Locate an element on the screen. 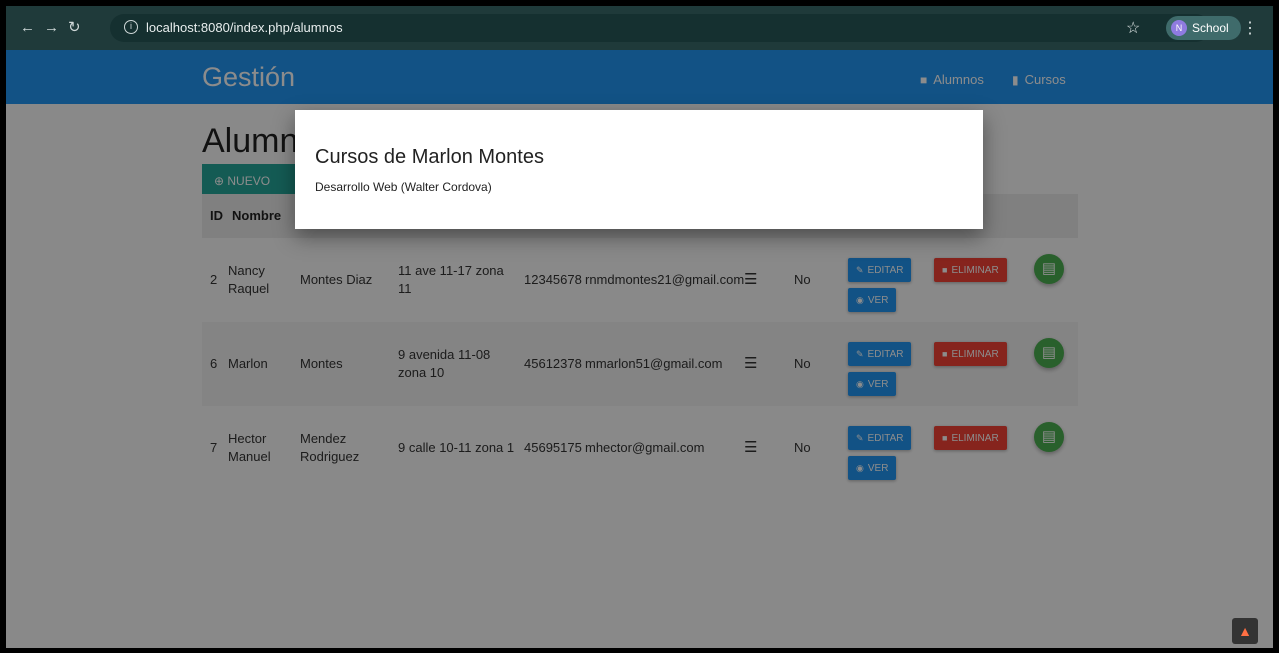  reload-icon: ↻ is located at coordinates (74, 27).